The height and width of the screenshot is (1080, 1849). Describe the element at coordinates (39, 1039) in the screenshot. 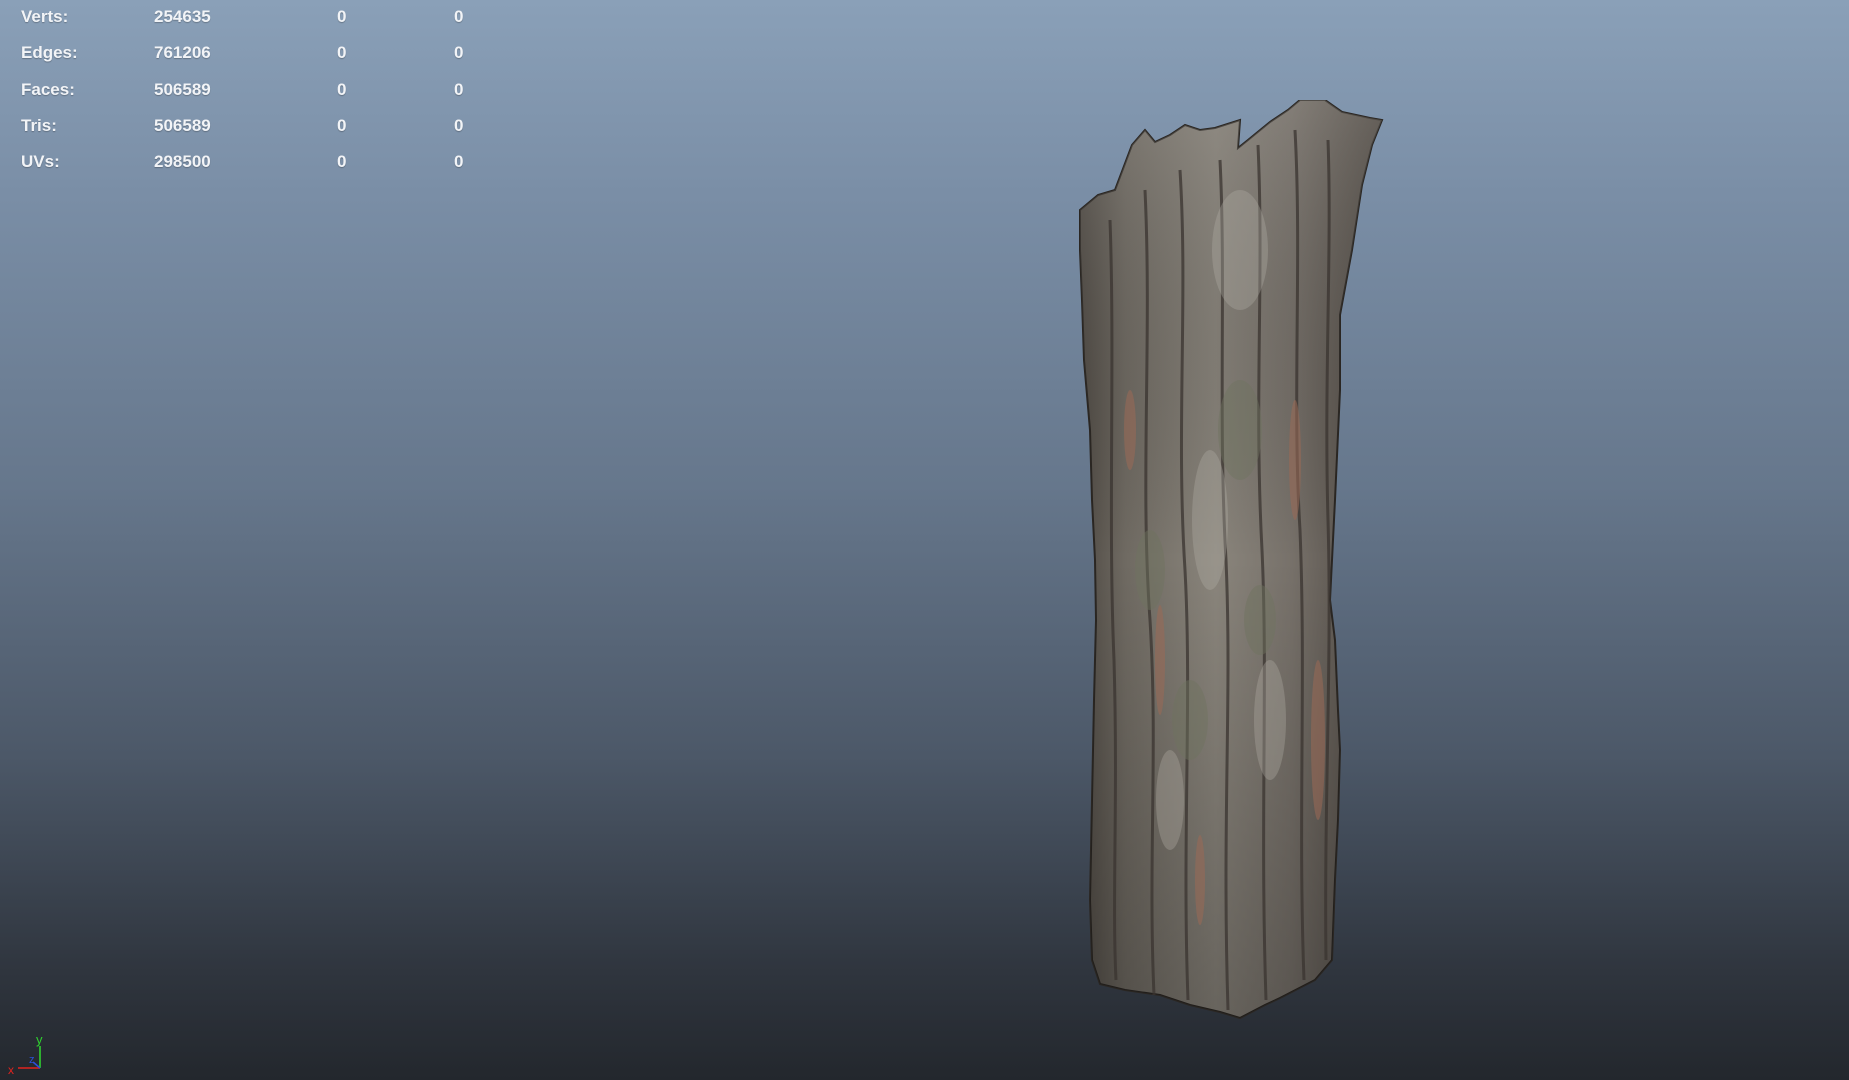

I see `axis-y-label: y` at that location.